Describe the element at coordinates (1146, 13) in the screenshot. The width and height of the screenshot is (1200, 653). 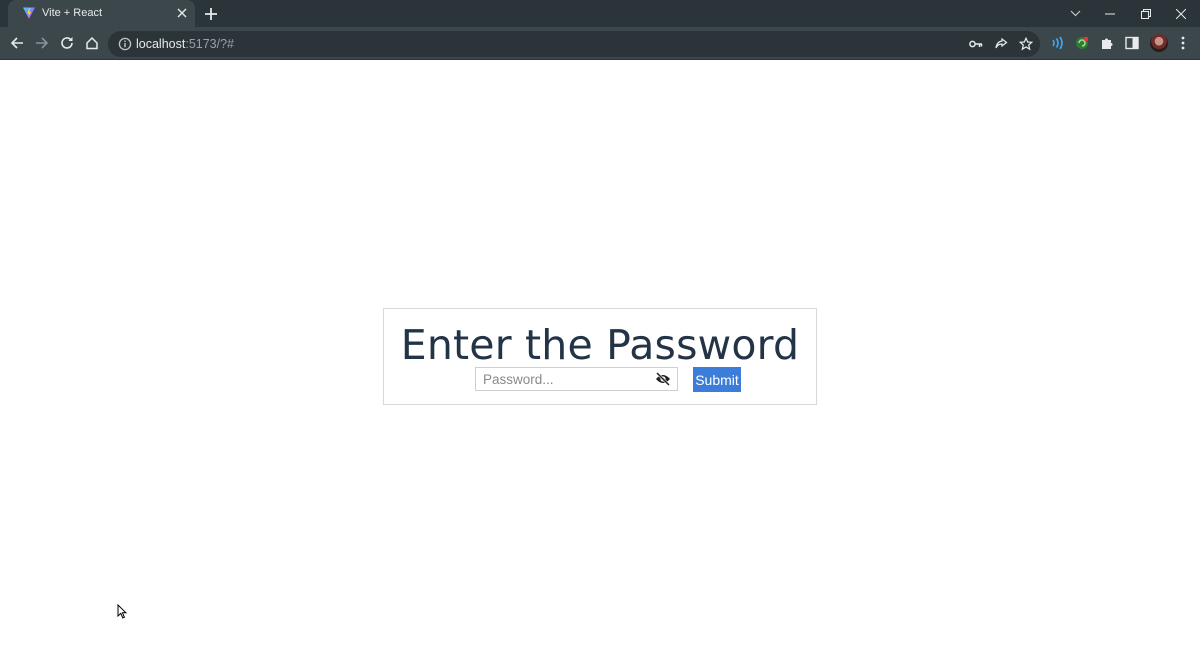
I see `restore-icon` at that location.